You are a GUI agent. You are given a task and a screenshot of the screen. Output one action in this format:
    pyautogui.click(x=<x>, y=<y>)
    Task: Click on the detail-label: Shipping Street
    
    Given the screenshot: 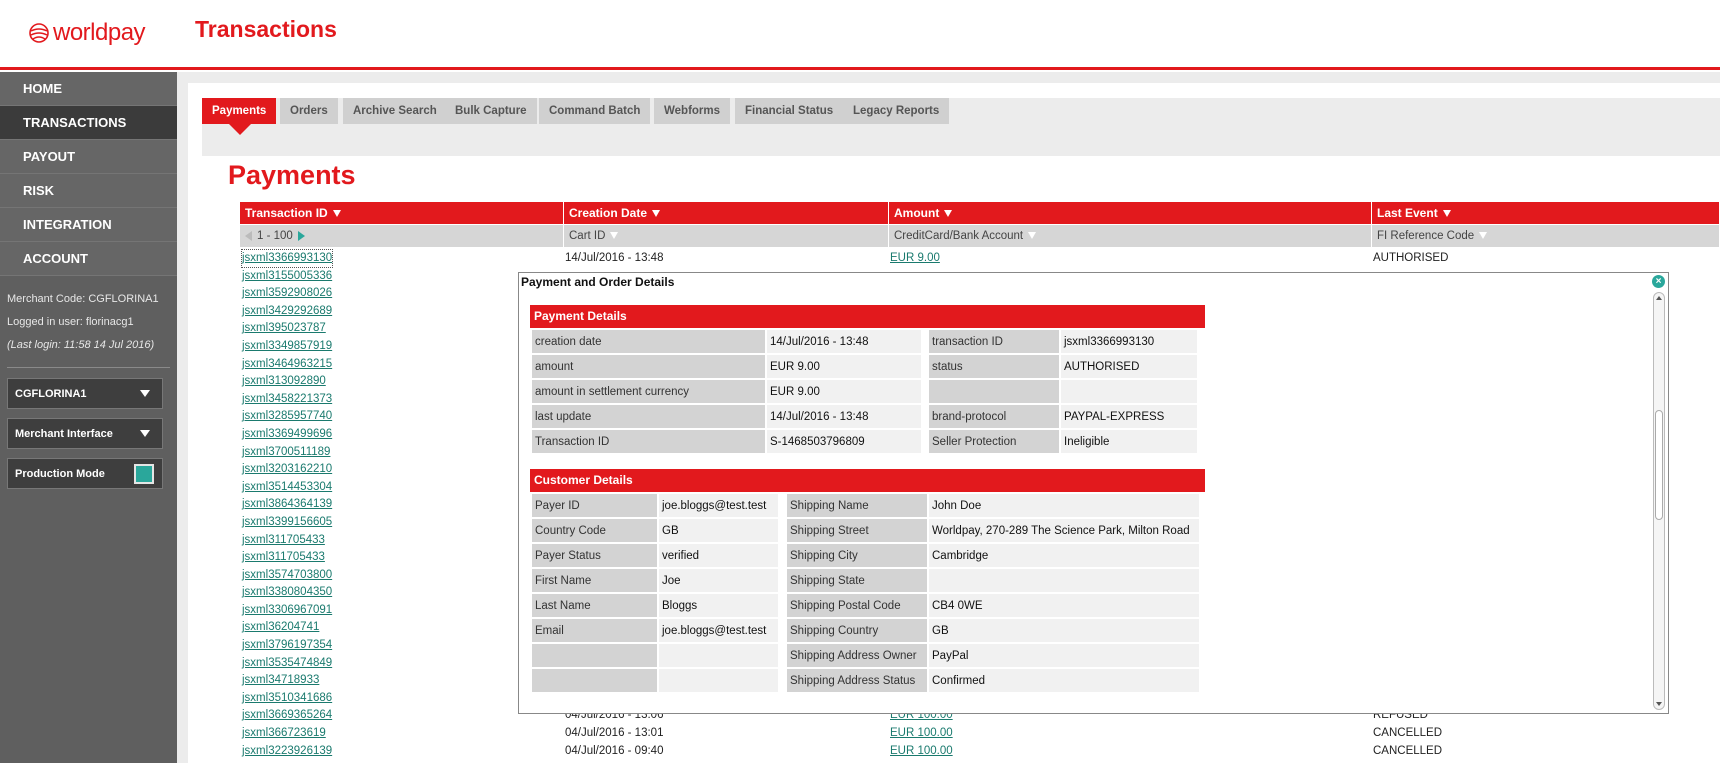 What is the action you would take?
    pyautogui.click(x=857, y=530)
    